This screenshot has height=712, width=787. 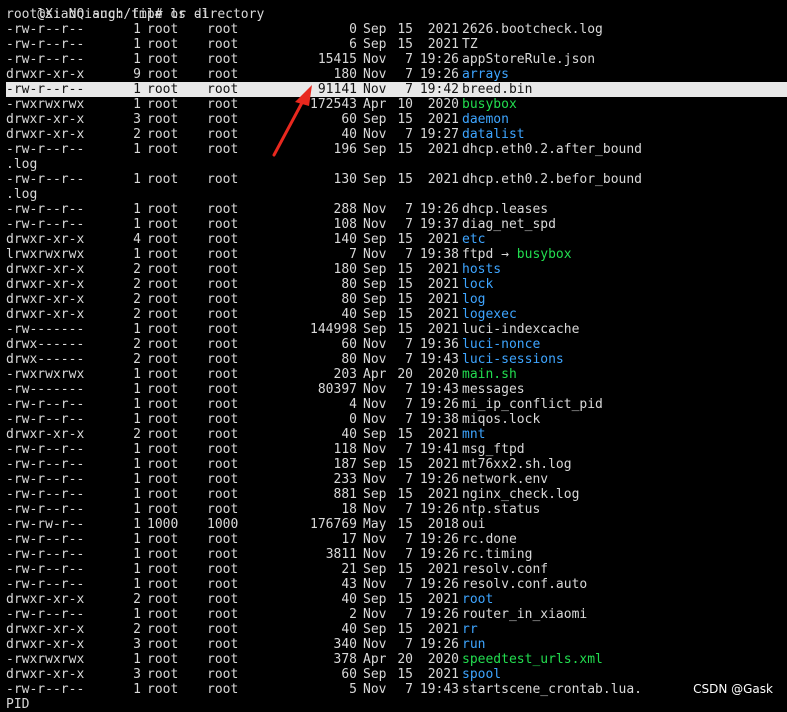 I want to click on file-name-text: luci-nonce, so click(x=501, y=344).